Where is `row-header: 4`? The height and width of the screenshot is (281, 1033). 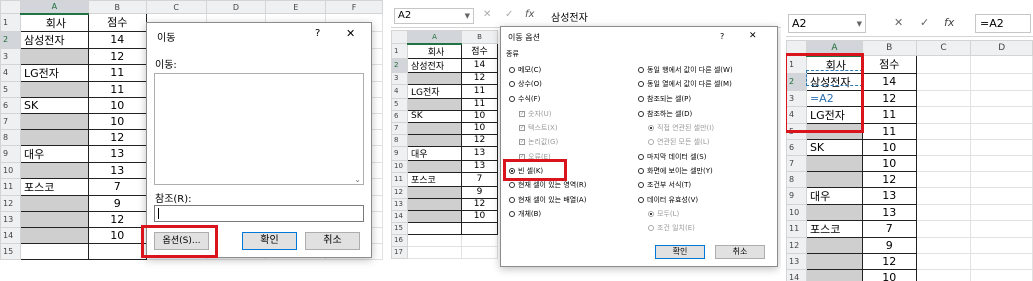
row-header: 4 is located at coordinates (796, 114).